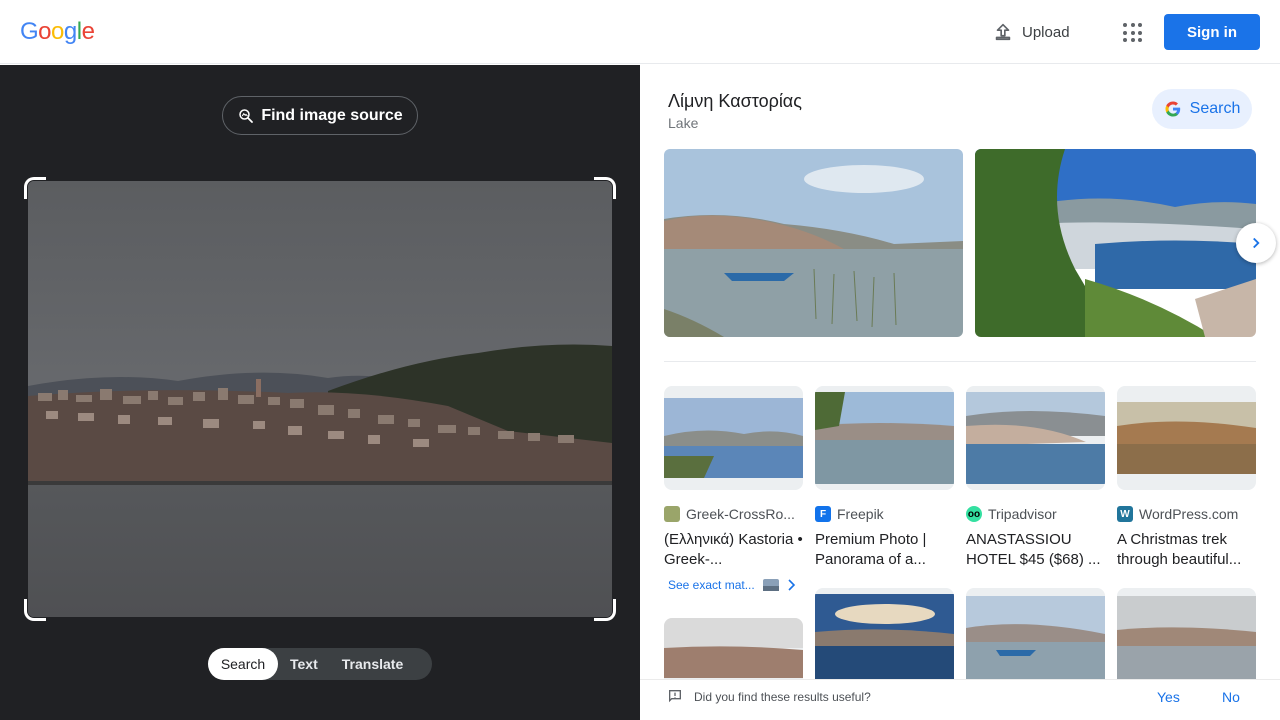 The height and width of the screenshot is (720, 1280). I want to click on google-logo: Google, so click(57, 32).